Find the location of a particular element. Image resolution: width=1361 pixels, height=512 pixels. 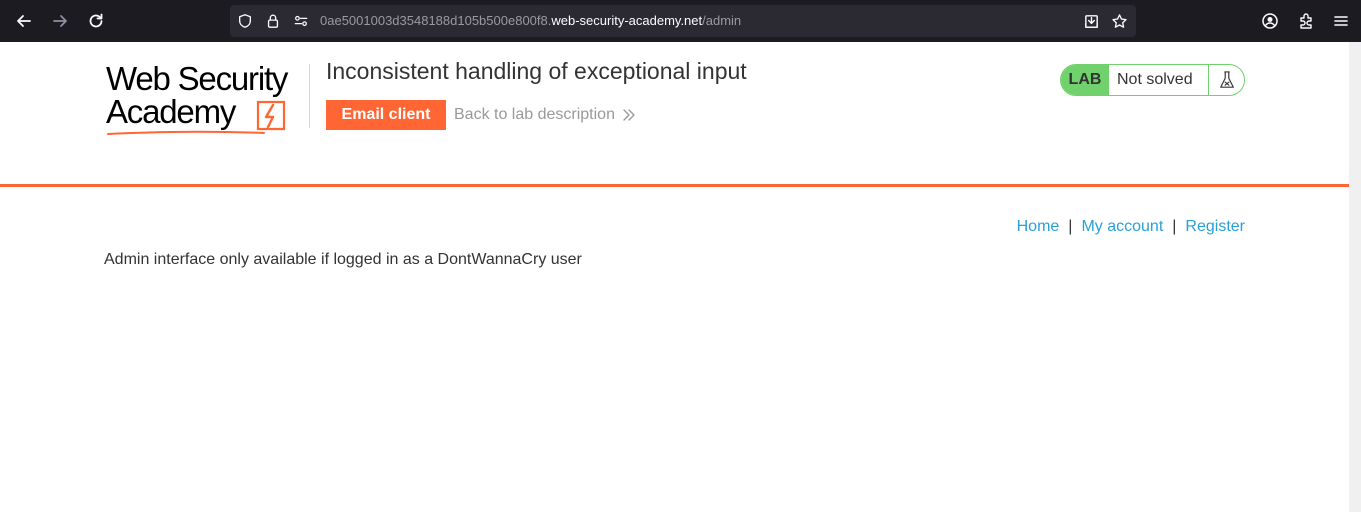

flask-icon is located at coordinates (1226, 80).